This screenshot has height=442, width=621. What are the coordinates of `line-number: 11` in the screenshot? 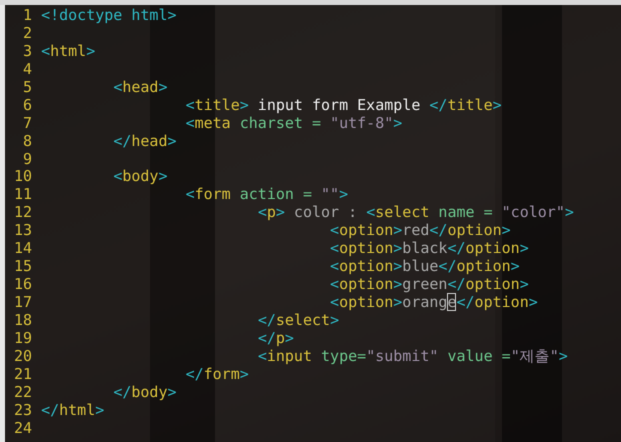 It's located at (22, 195).